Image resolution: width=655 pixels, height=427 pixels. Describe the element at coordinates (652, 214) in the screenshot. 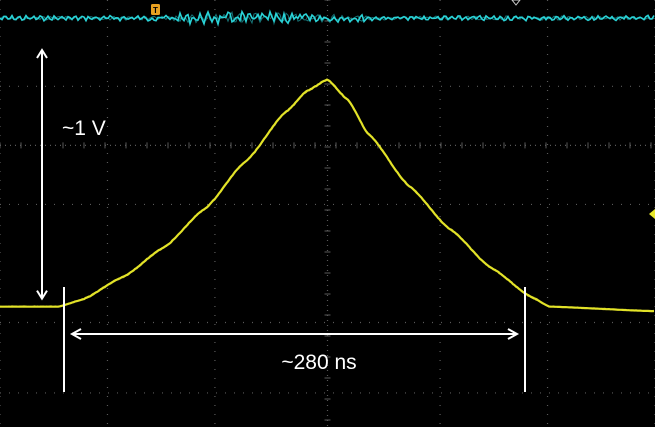

I see `trigger-level-arrow-icon` at that location.